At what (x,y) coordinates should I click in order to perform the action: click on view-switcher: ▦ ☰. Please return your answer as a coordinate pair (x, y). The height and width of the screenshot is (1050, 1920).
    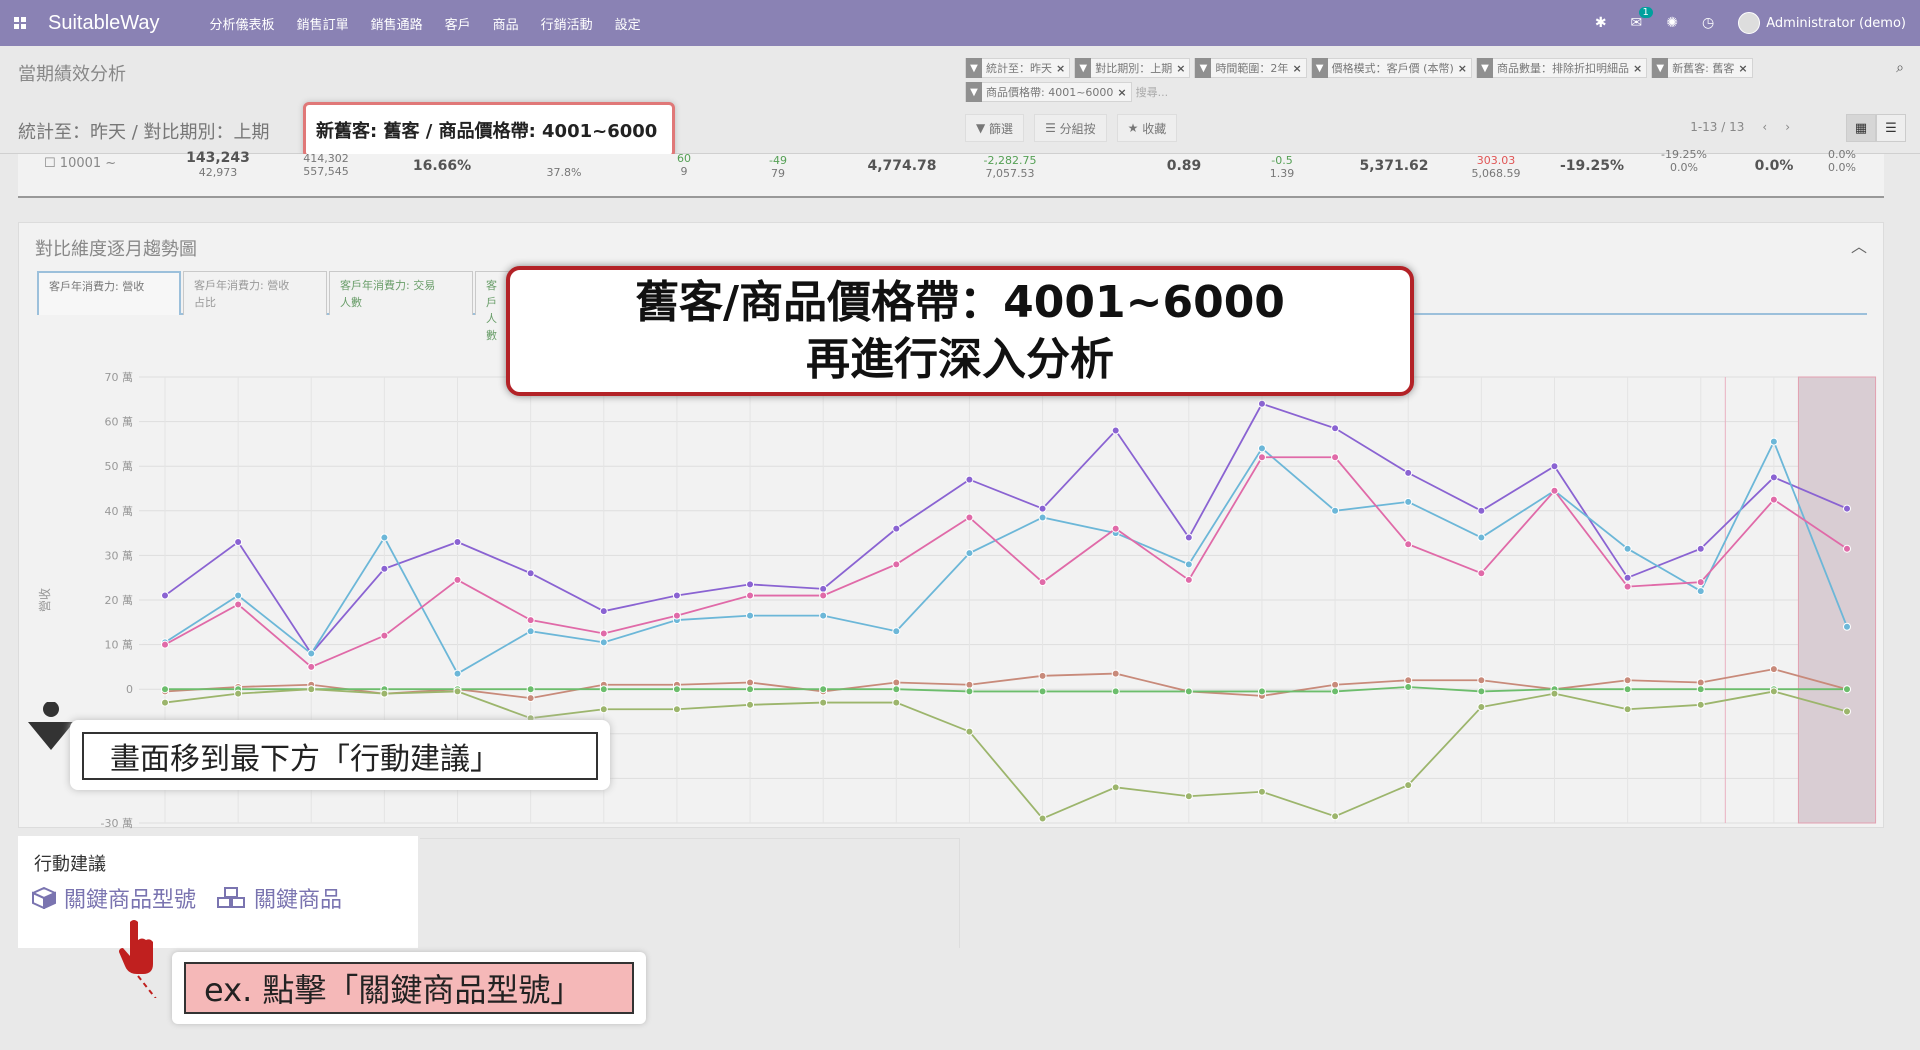
    Looking at the image, I should click on (1876, 128).